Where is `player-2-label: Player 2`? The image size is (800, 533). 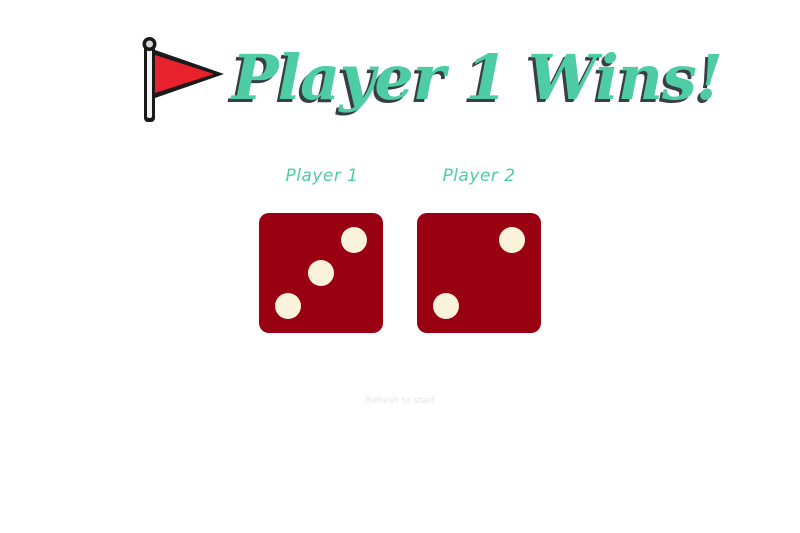
player-2-label: Player 2 is located at coordinates (479, 176).